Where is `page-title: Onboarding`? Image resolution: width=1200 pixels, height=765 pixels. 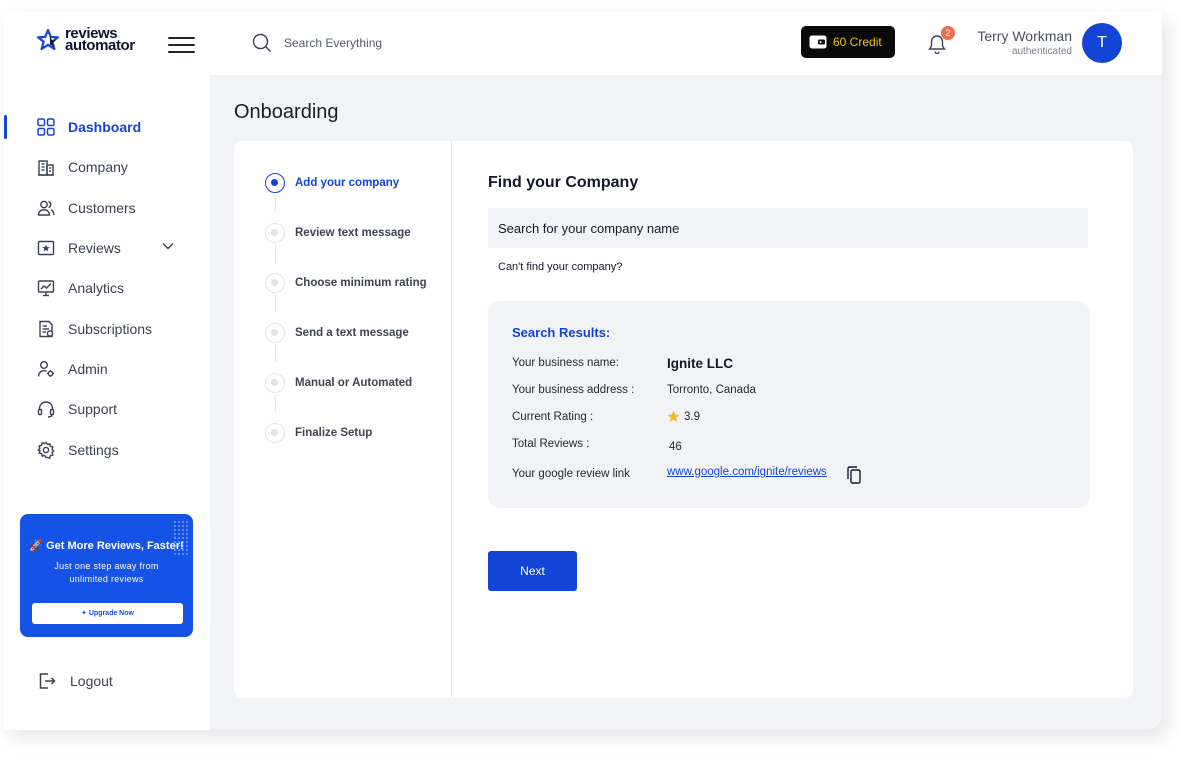
page-title: Onboarding is located at coordinates (286, 112).